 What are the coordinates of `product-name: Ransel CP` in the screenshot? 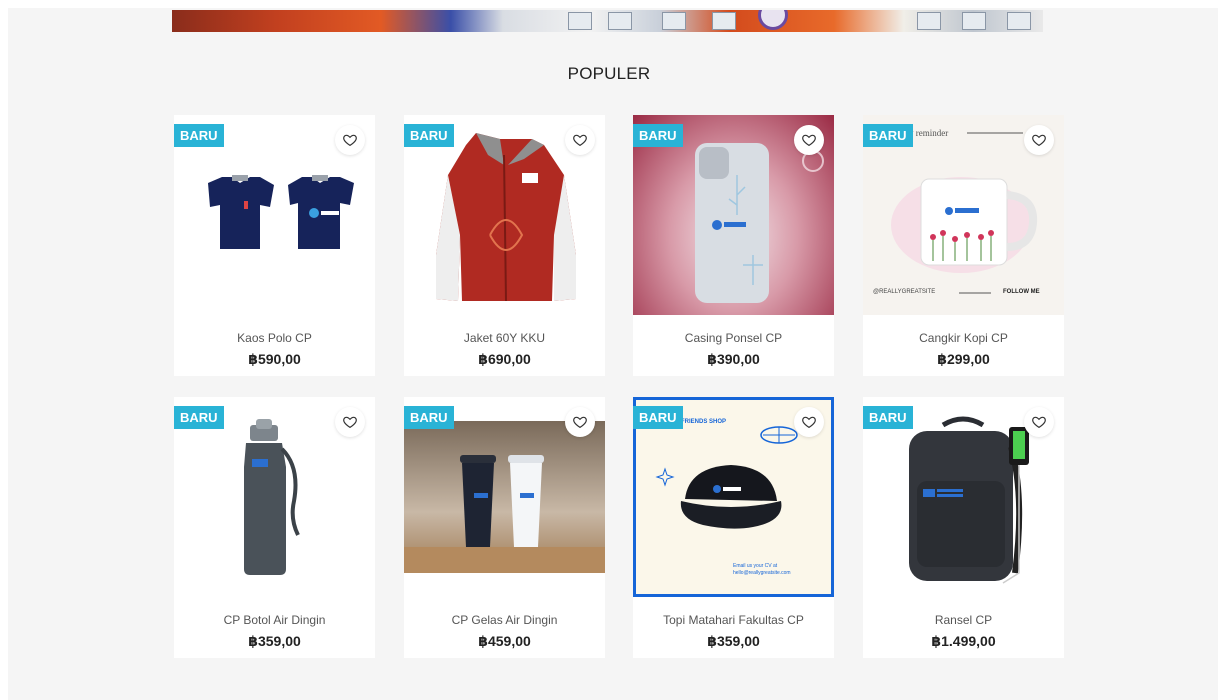 It's located at (963, 620).